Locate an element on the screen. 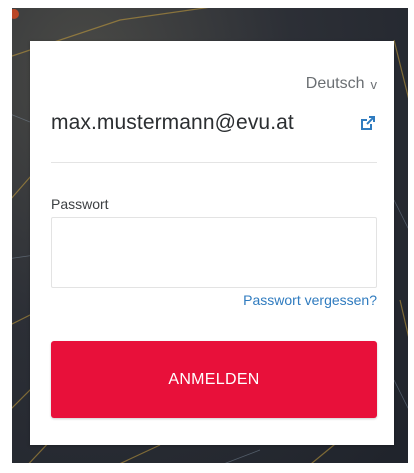 The image size is (414, 473). frame-top is located at coordinates (207, 4).